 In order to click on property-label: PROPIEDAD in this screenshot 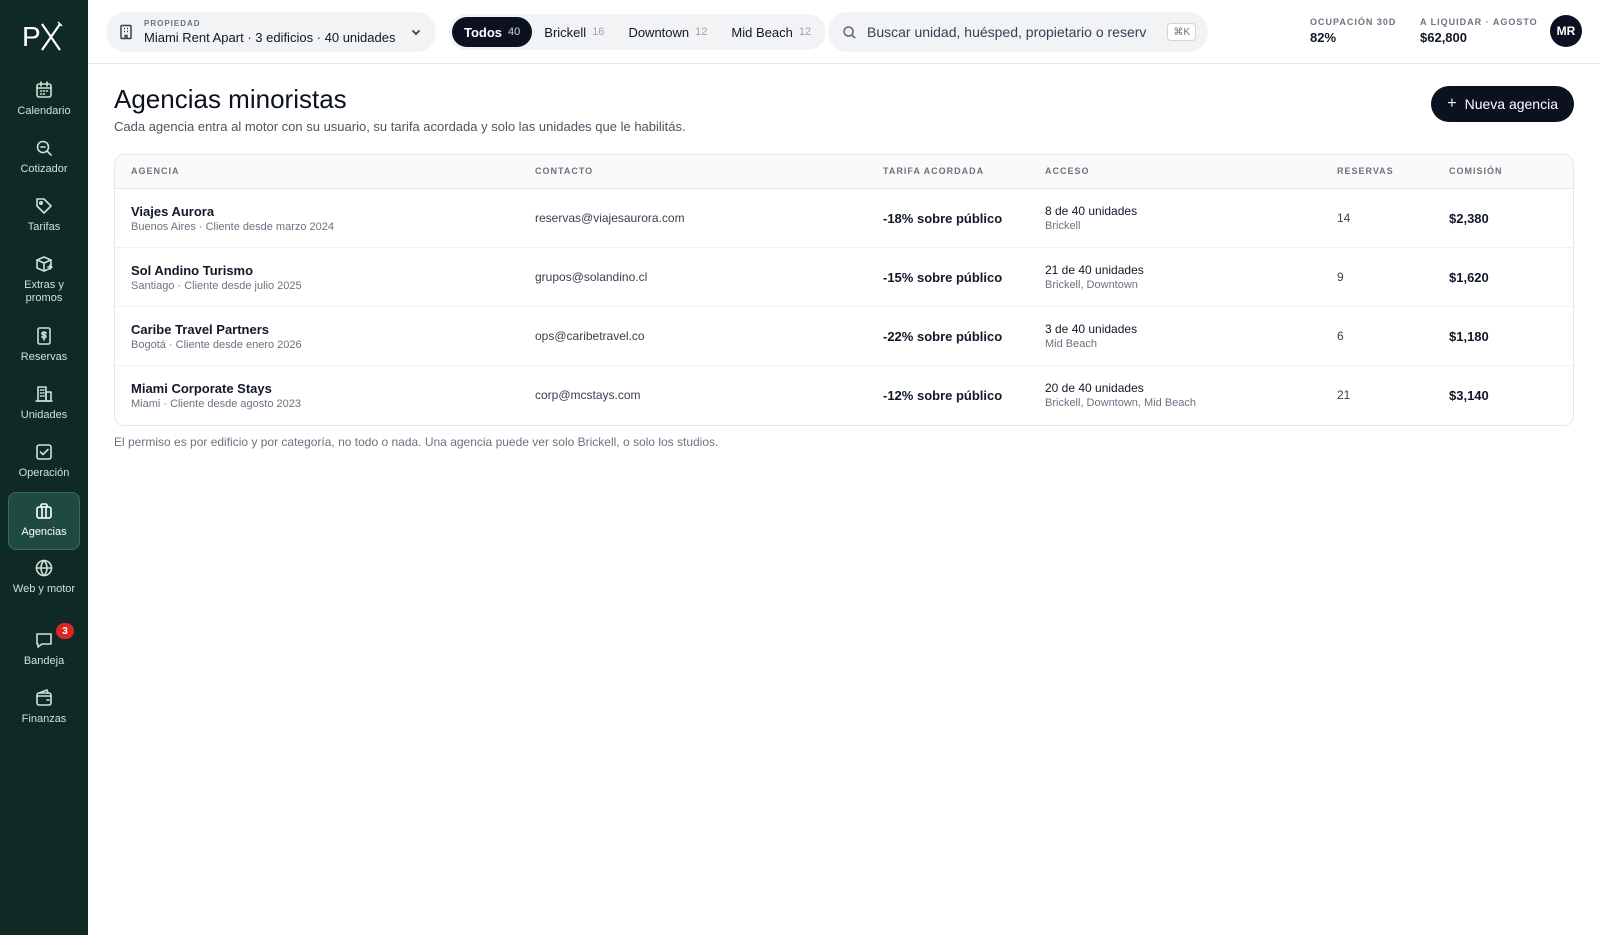, I will do `click(172, 23)`.